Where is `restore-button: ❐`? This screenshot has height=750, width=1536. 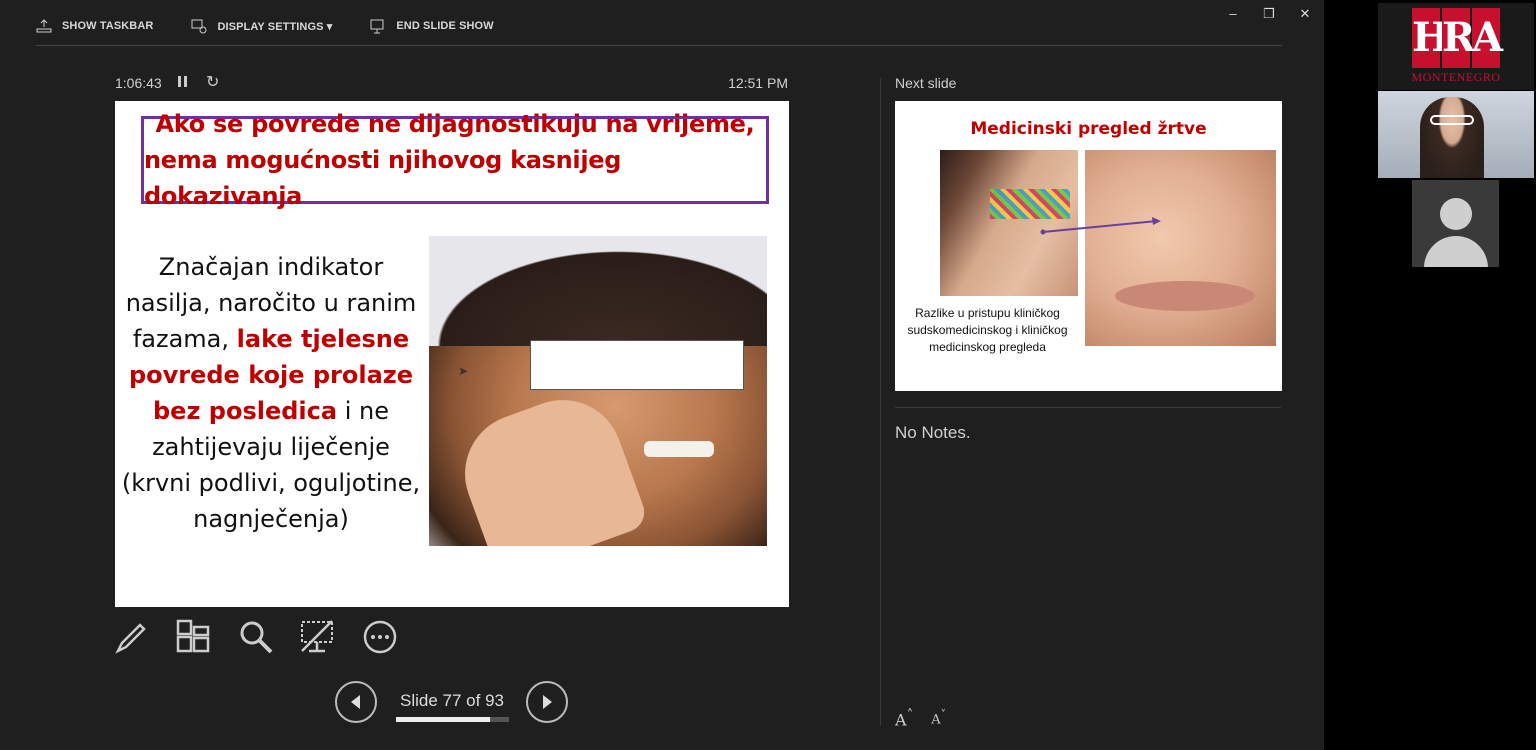
restore-button: ❐ is located at coordinates (1269, 14).